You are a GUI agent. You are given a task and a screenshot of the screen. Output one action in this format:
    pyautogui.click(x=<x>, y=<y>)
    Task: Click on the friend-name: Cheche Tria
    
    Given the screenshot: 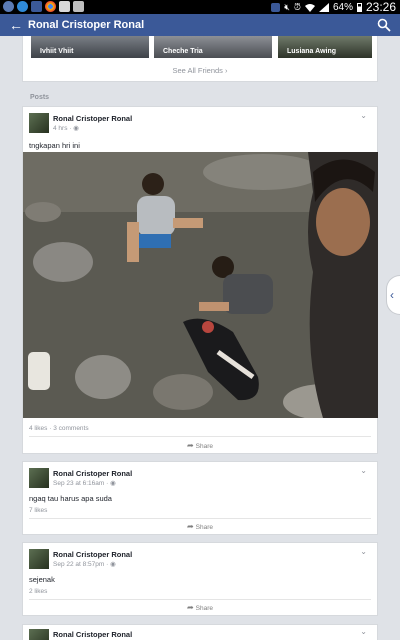 What is the action you would take?
    pyautogui.click(x=183, y=51)
    